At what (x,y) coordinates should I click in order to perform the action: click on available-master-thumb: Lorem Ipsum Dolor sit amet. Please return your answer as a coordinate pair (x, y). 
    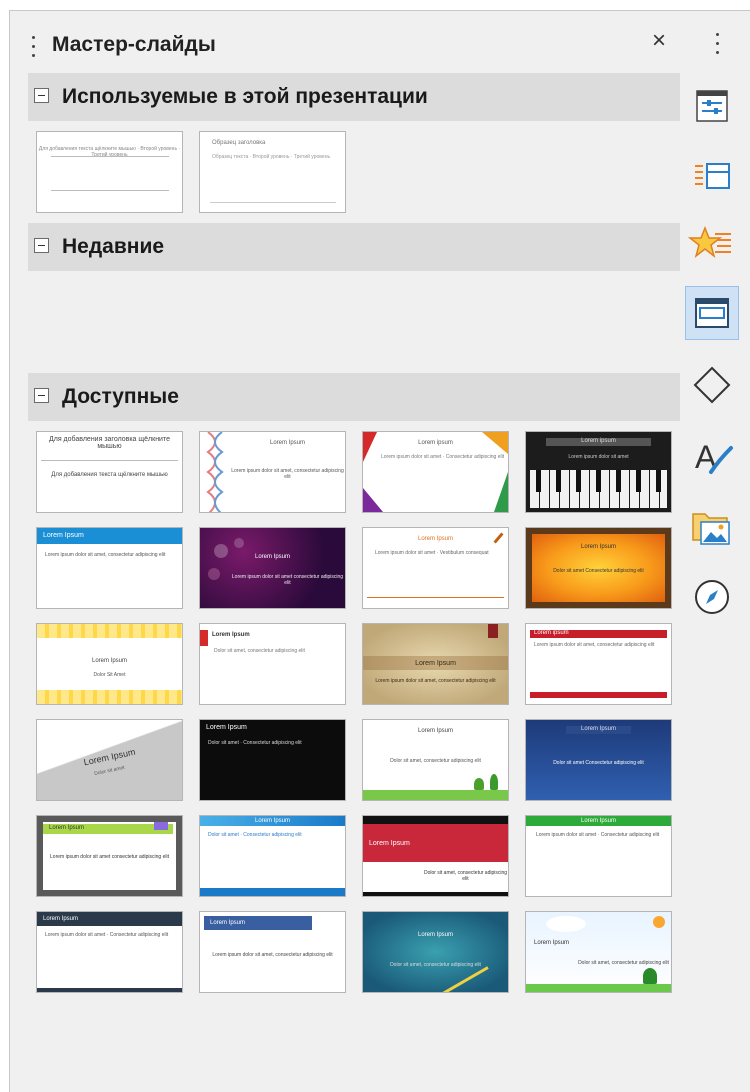
    Looking at the image, I should click on (109, 760).